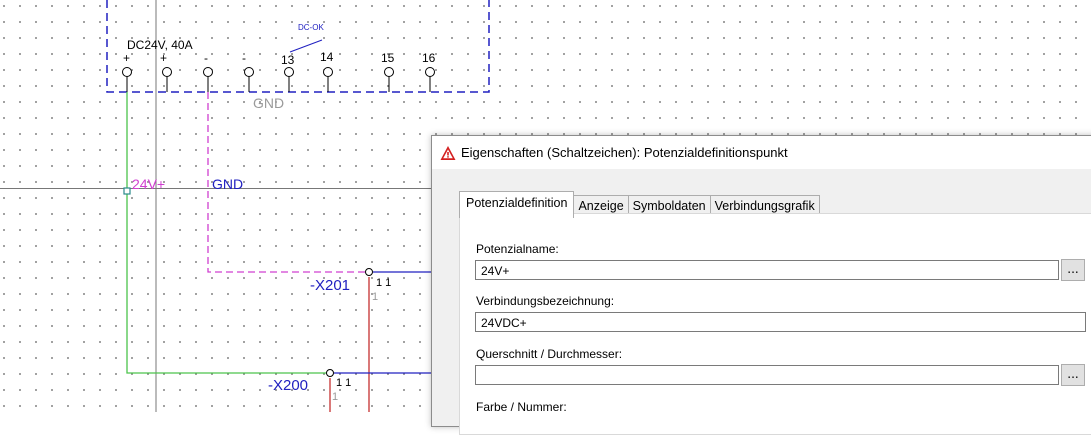 Image resolution: width=1091 pixels, height=435 pixels. What do you see at coordinates (330, 373) in the screenshot?
I see `x200-terminal-connector` at bounding box center [330, 373].